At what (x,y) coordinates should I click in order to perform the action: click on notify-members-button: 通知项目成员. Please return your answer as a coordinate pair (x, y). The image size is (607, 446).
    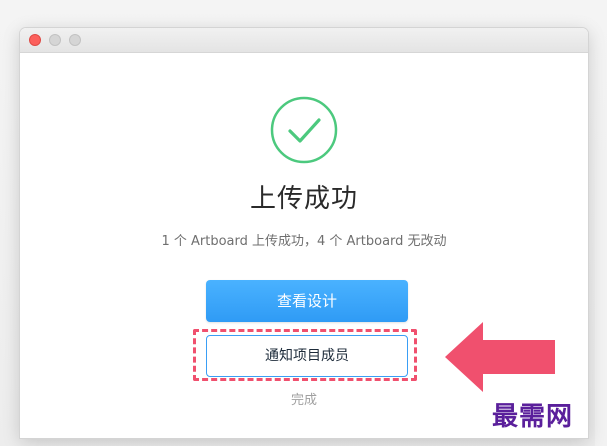
    Looking at the image, I should click on (307, 356).